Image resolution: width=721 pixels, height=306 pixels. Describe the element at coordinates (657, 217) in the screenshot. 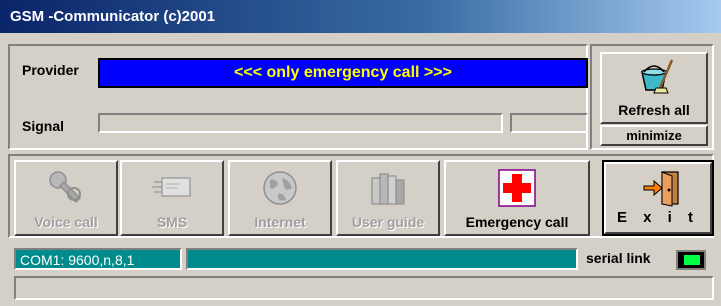

I see `exit-label: E x i t` at that location.